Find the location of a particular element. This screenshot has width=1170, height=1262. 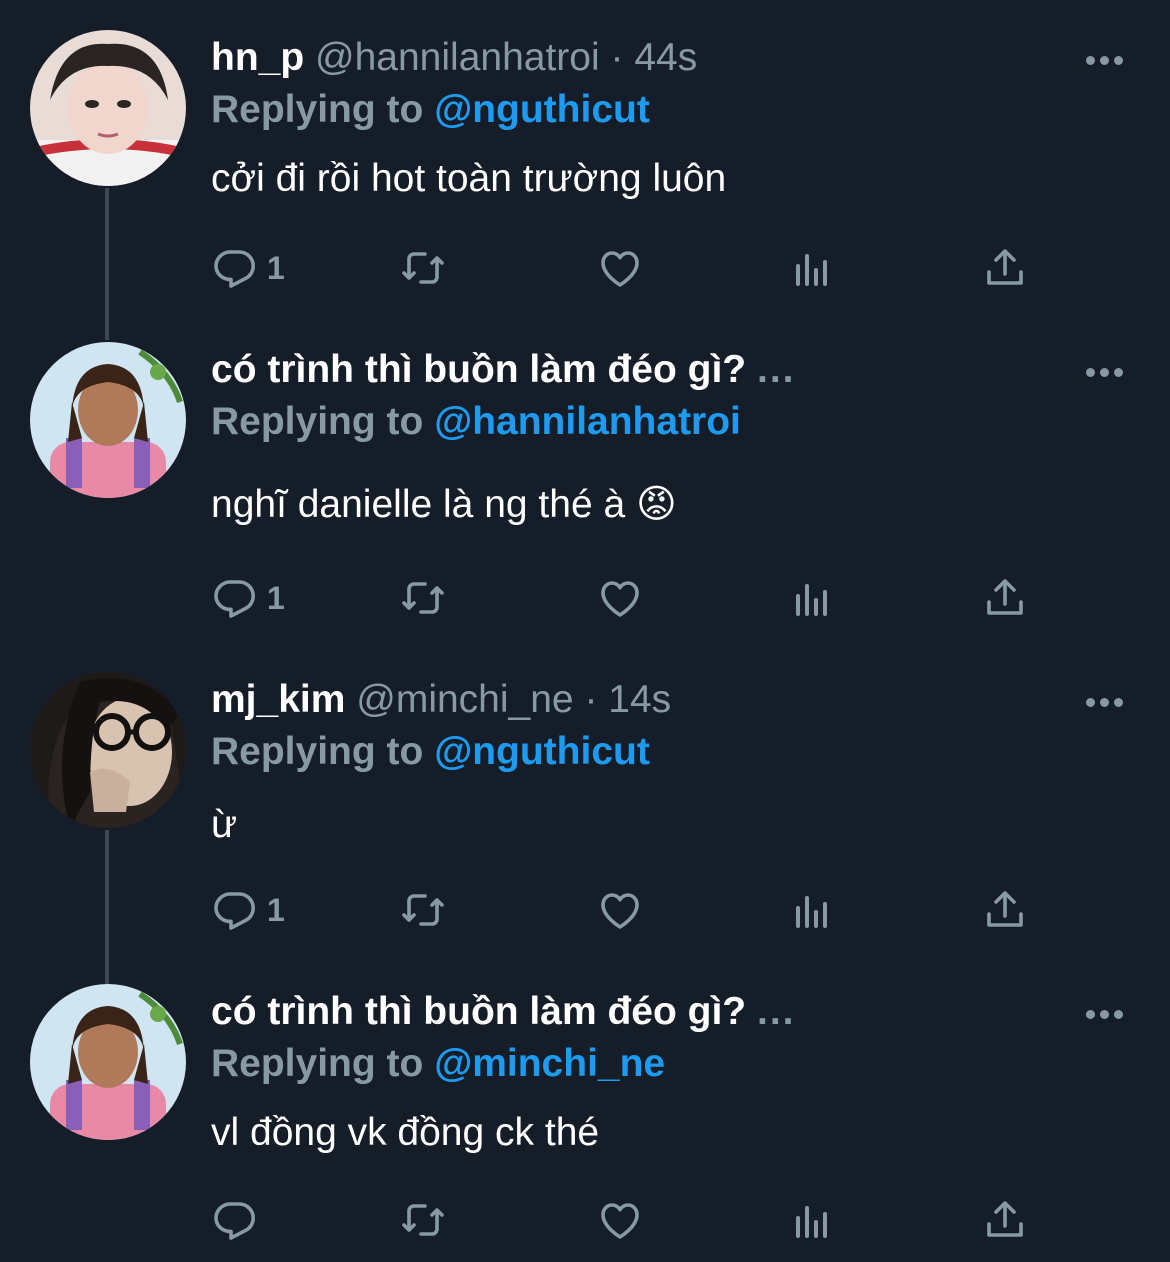

replying-to: Replying to @minchi_ne is located at coordinates (438, 1064).